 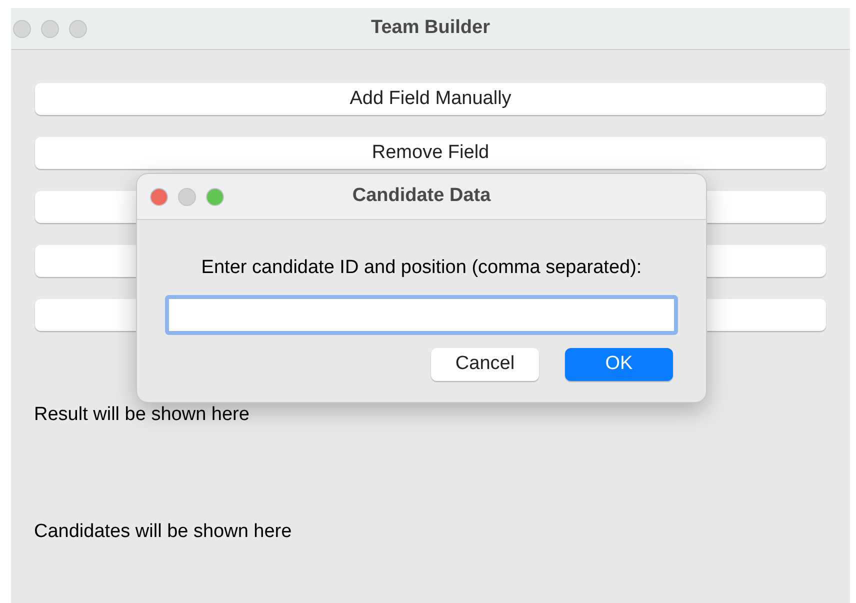 I want to click on dialog-title: Candidate Data, so click(x=421, y=196).